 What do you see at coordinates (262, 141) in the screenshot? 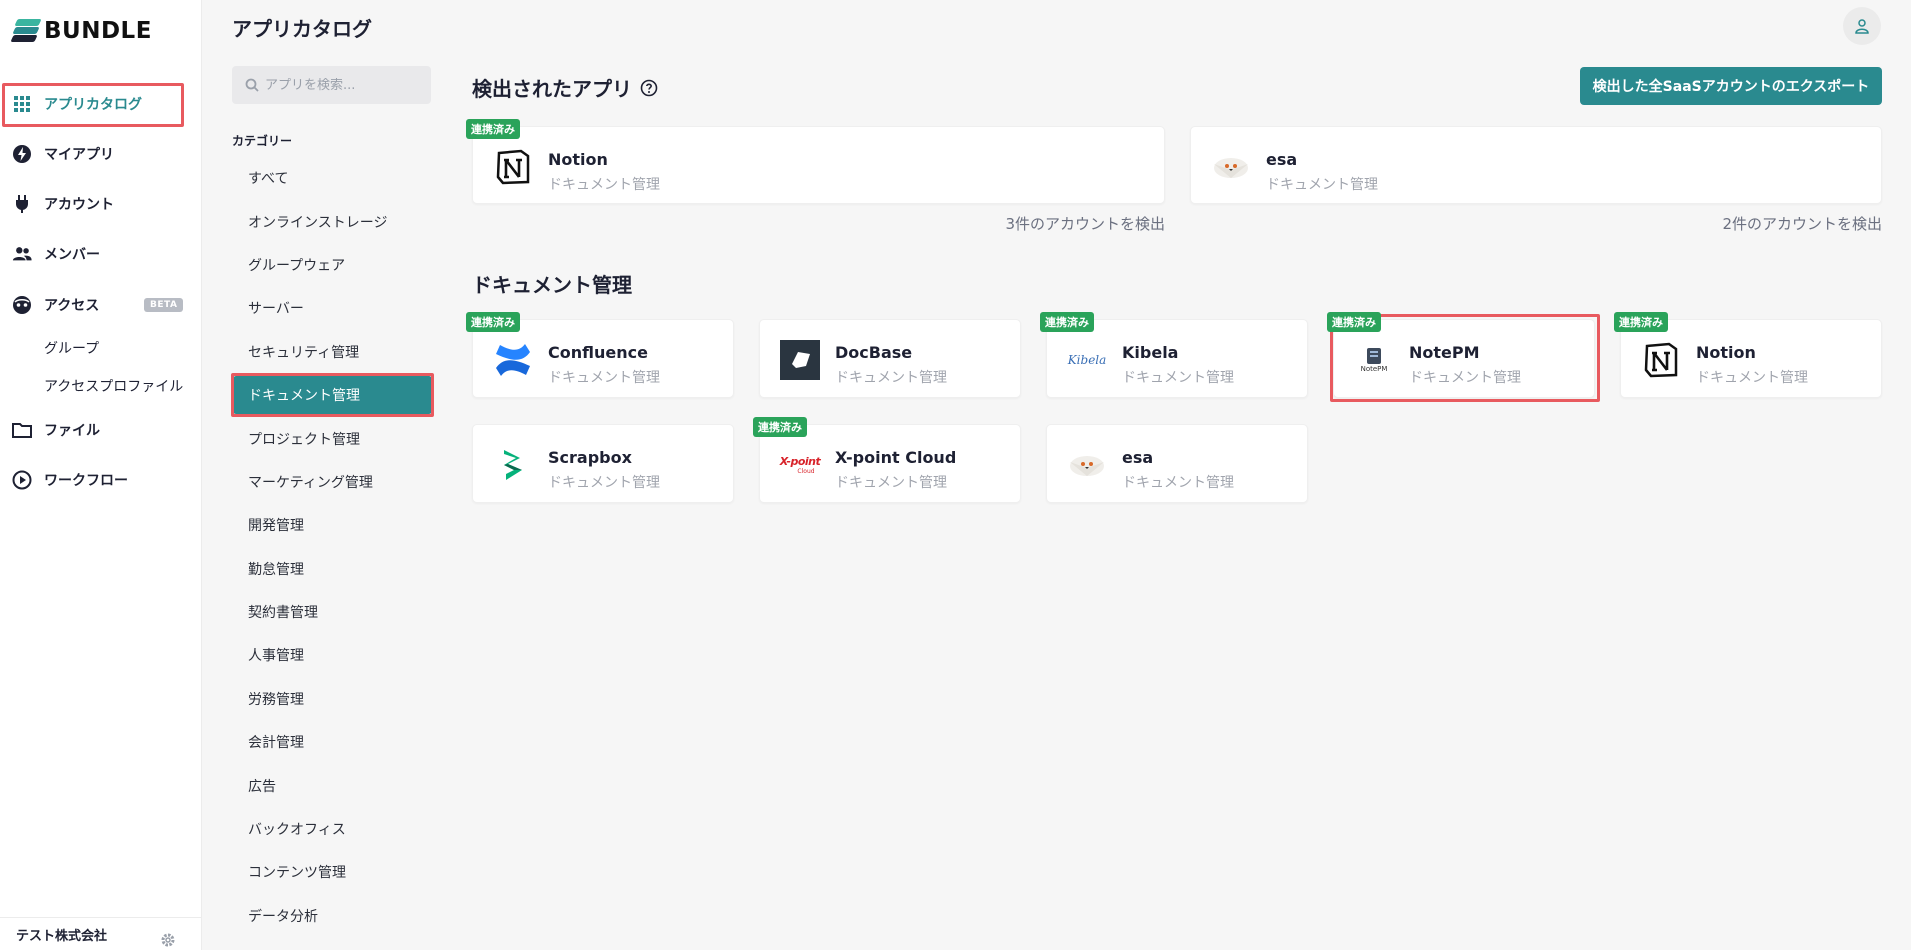
I see `category-header: カテゴリー` at bounding box center [262, 141].